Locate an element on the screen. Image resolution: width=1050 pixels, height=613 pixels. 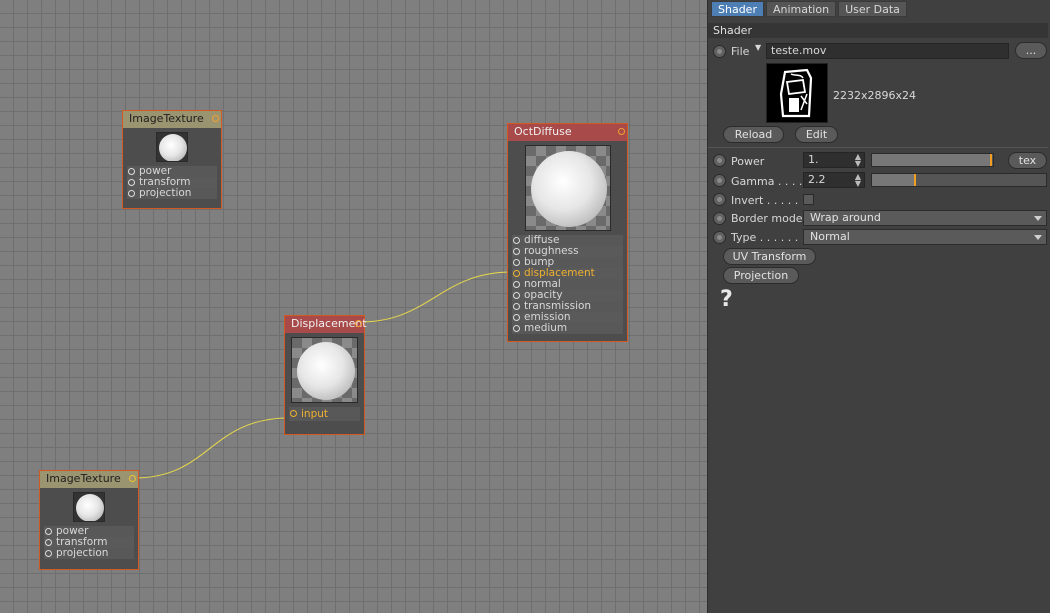
file-path-field: teste.mov is located at coordinates (887, 51).